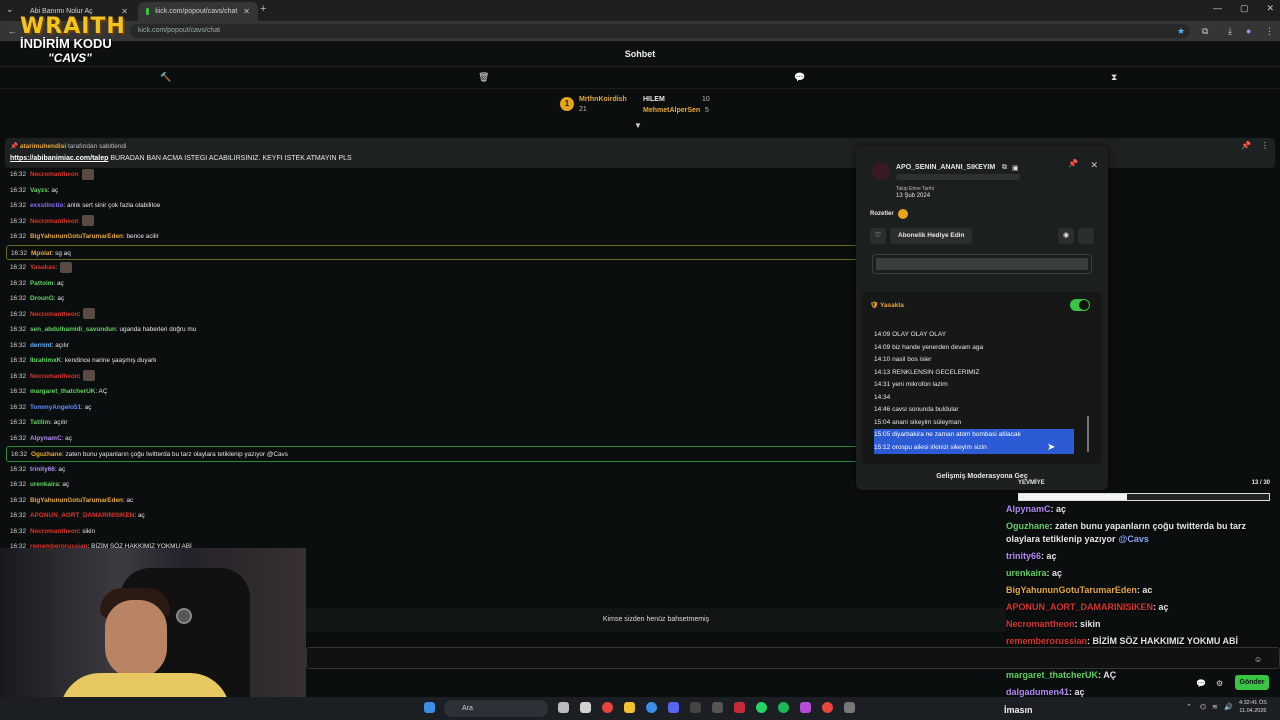 The image size is (1280, 720). I want to click on chat-message: 16:32 BigYahununGotuTarumarEden: ac, so click(432, 501).